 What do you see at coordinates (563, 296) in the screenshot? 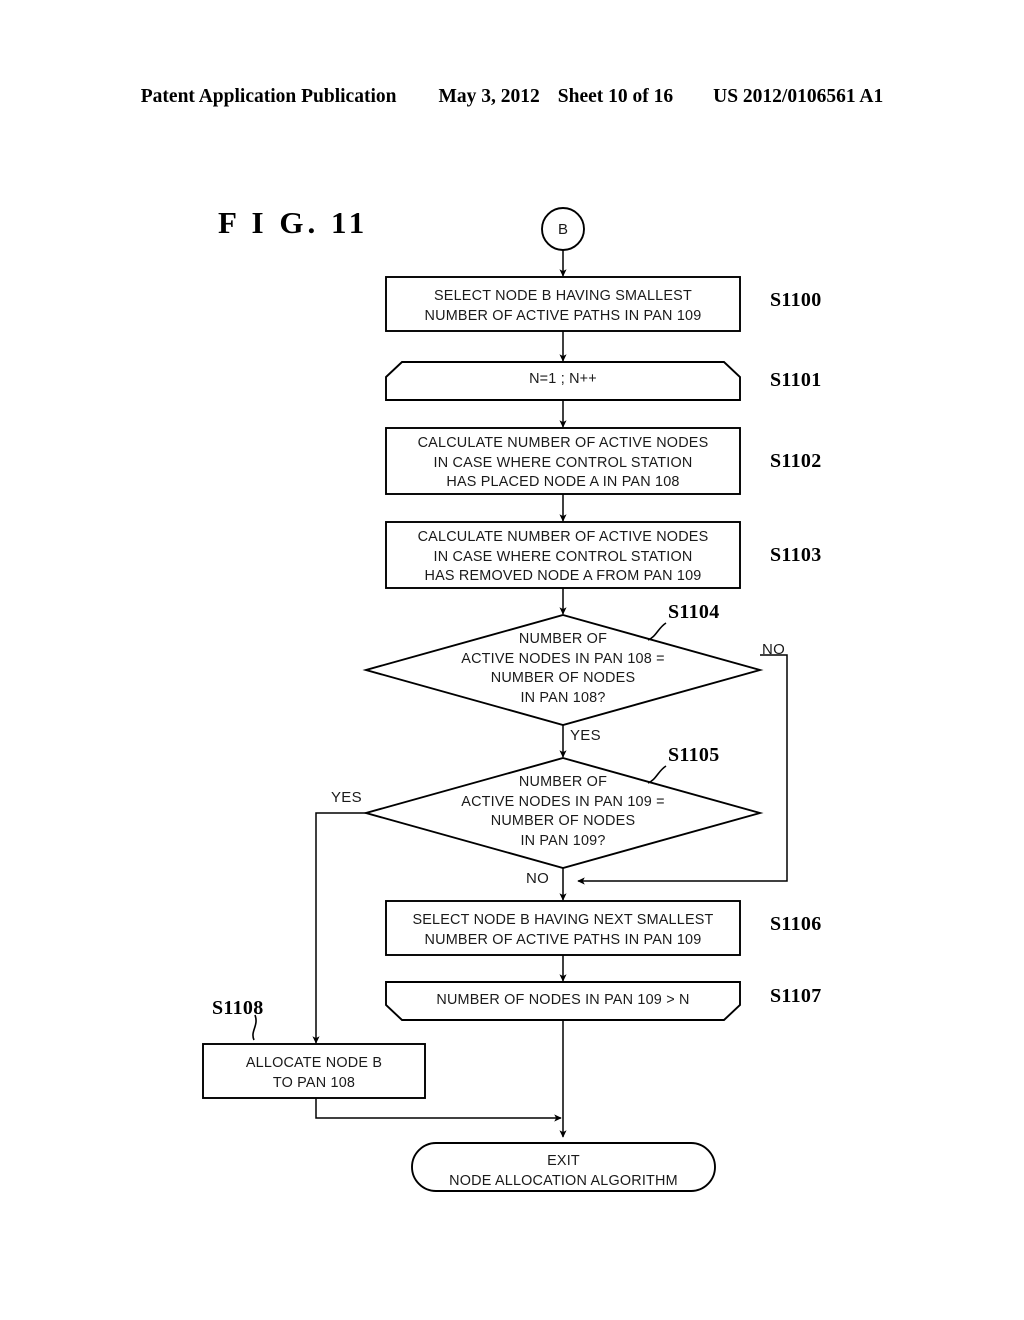
I see `s1100-line1: SELECT NODE B HAVING SMALLEST` at bounding box center [563, 296].